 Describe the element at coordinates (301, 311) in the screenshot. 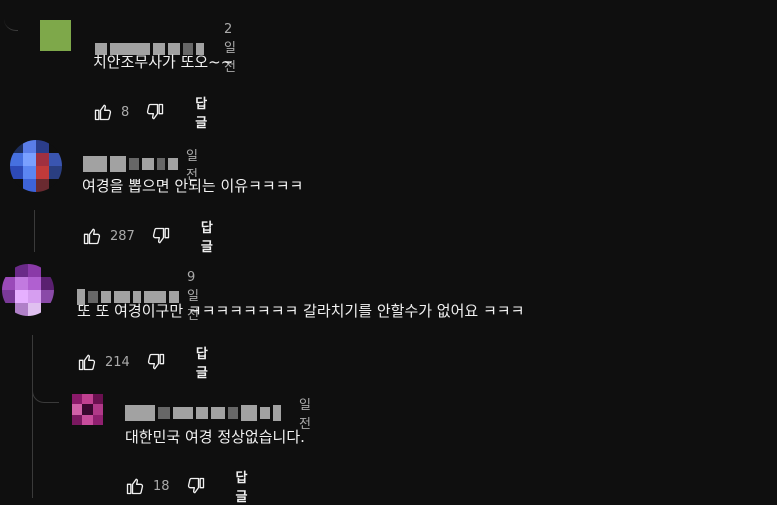

I see `comment-text: 또 또 여경이구만 ㅋㅋㅋㅋㅋㅋㅋㅋ 갈라치기를 안할수가 없어요 ㅋㅋㅋ` at that location.